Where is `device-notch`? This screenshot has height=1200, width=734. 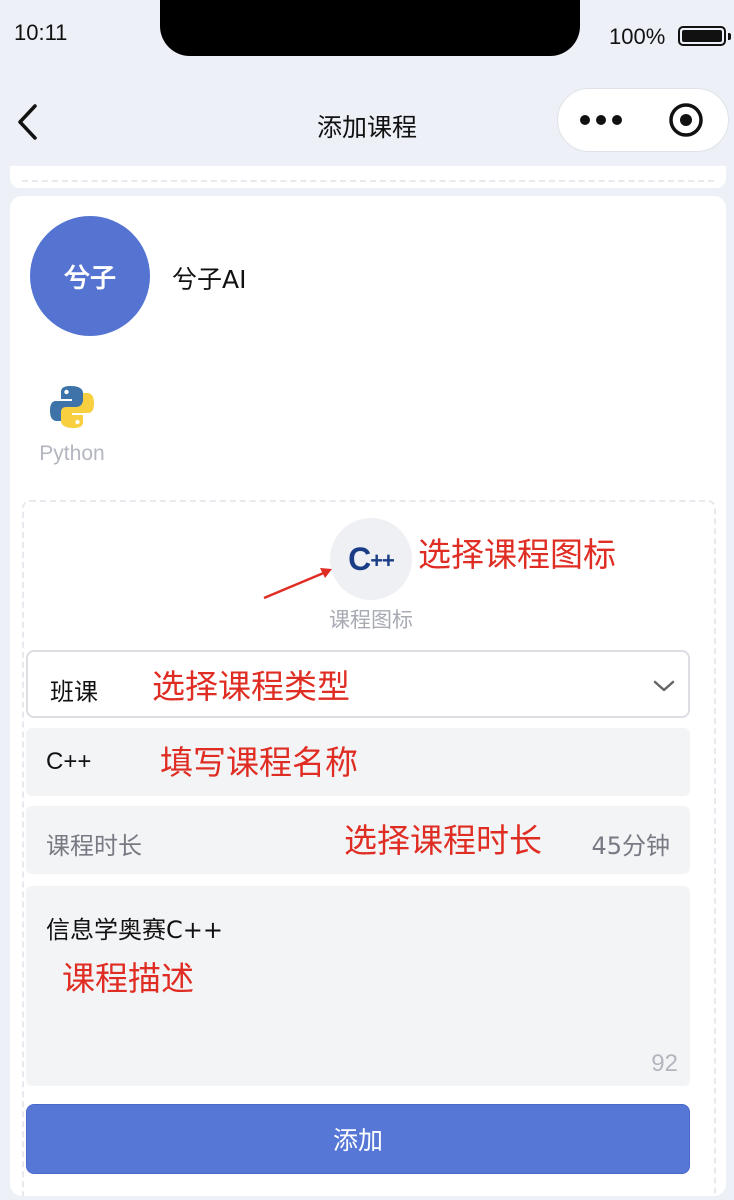 device-notch is located at coordinates (370, 28).